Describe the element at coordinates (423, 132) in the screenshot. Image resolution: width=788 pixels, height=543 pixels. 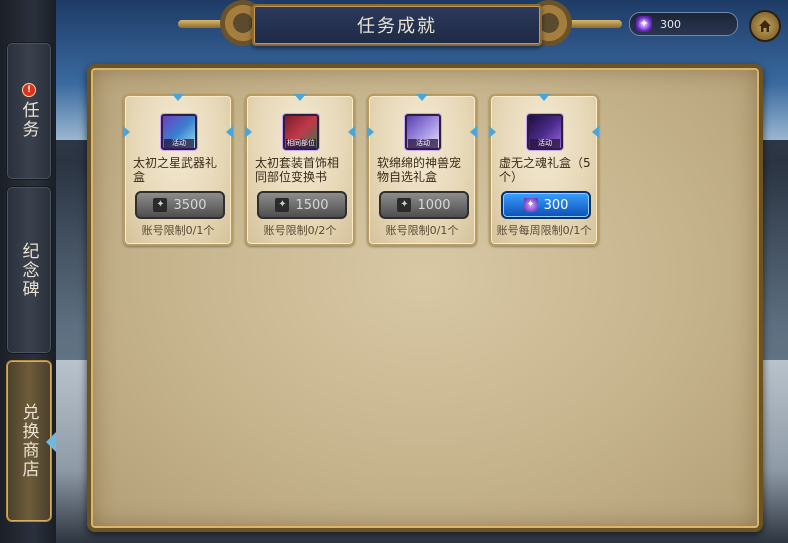
I see `pet-box-icon: 活动` at that location.